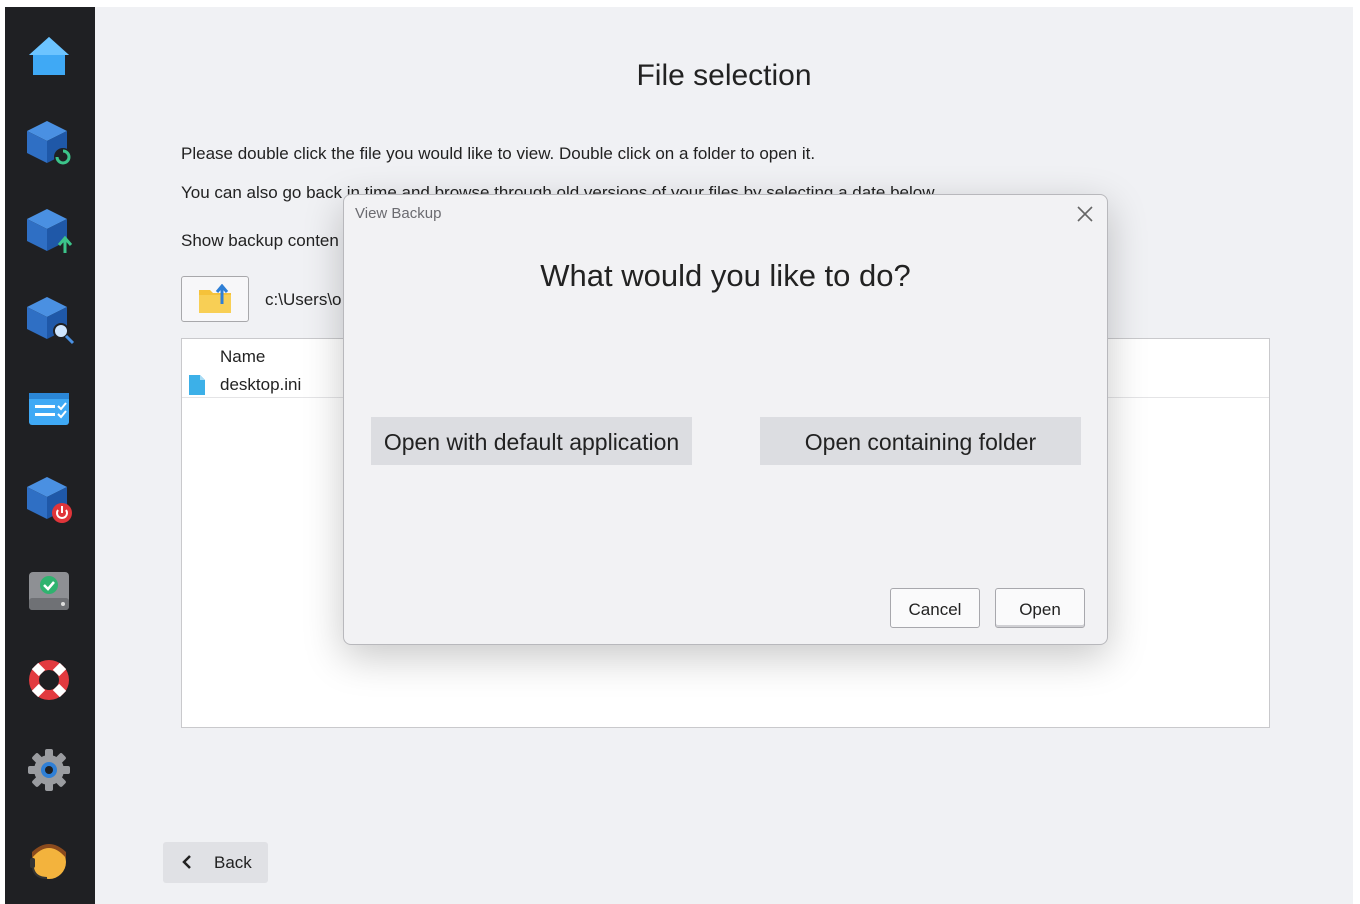 The image size is (1360, 904). What do you see at coordinates (186, 862) in the screenshot?
I see `chevron-left-icon` at bounding box center [186, 862].